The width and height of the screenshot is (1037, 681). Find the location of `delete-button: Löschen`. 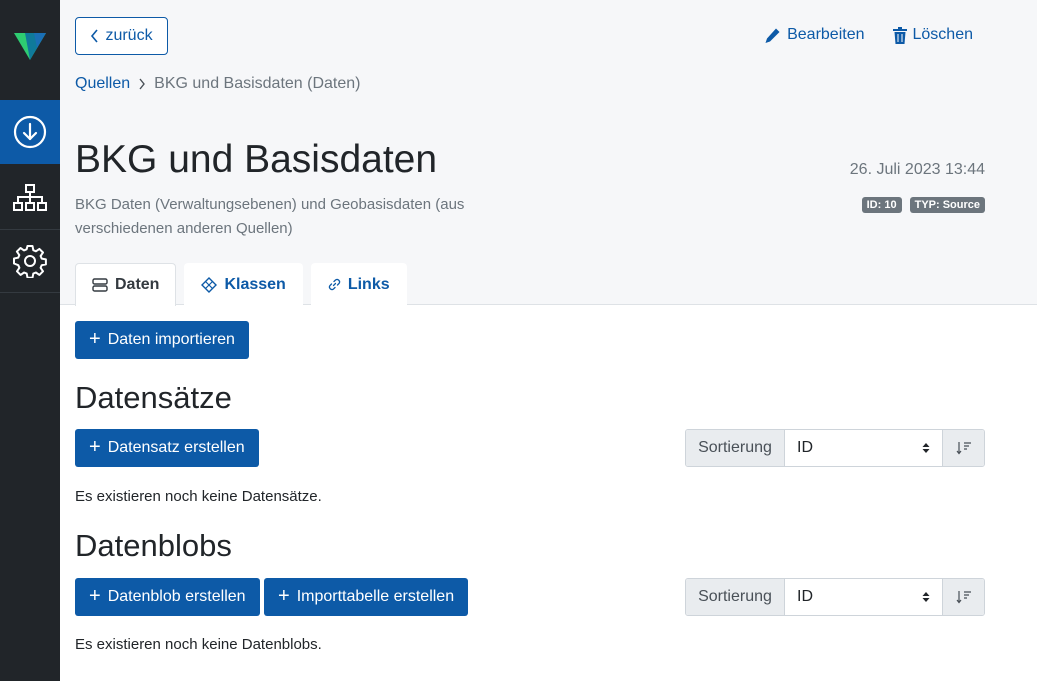

delete-button: Löschen is located at coordinates (933, 35).